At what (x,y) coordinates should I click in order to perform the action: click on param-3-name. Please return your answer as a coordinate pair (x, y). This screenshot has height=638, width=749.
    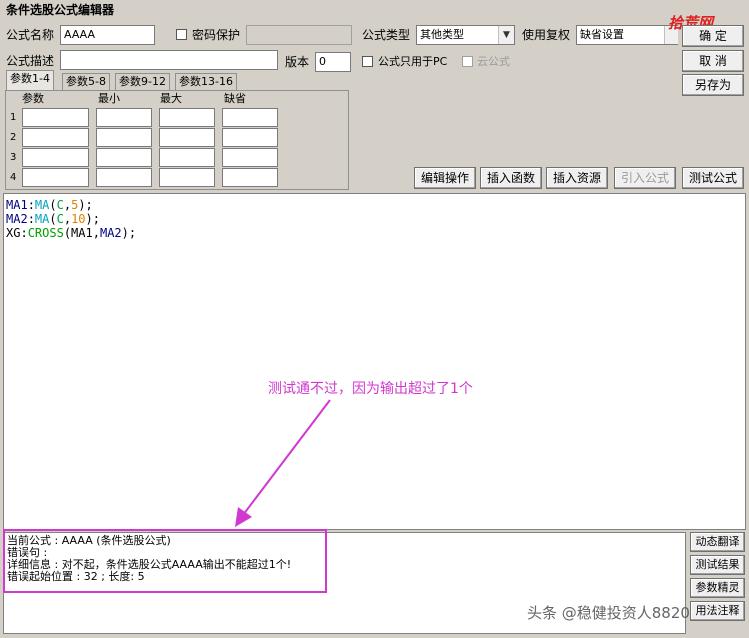
    Looking at the image, I should click on (55, 157).